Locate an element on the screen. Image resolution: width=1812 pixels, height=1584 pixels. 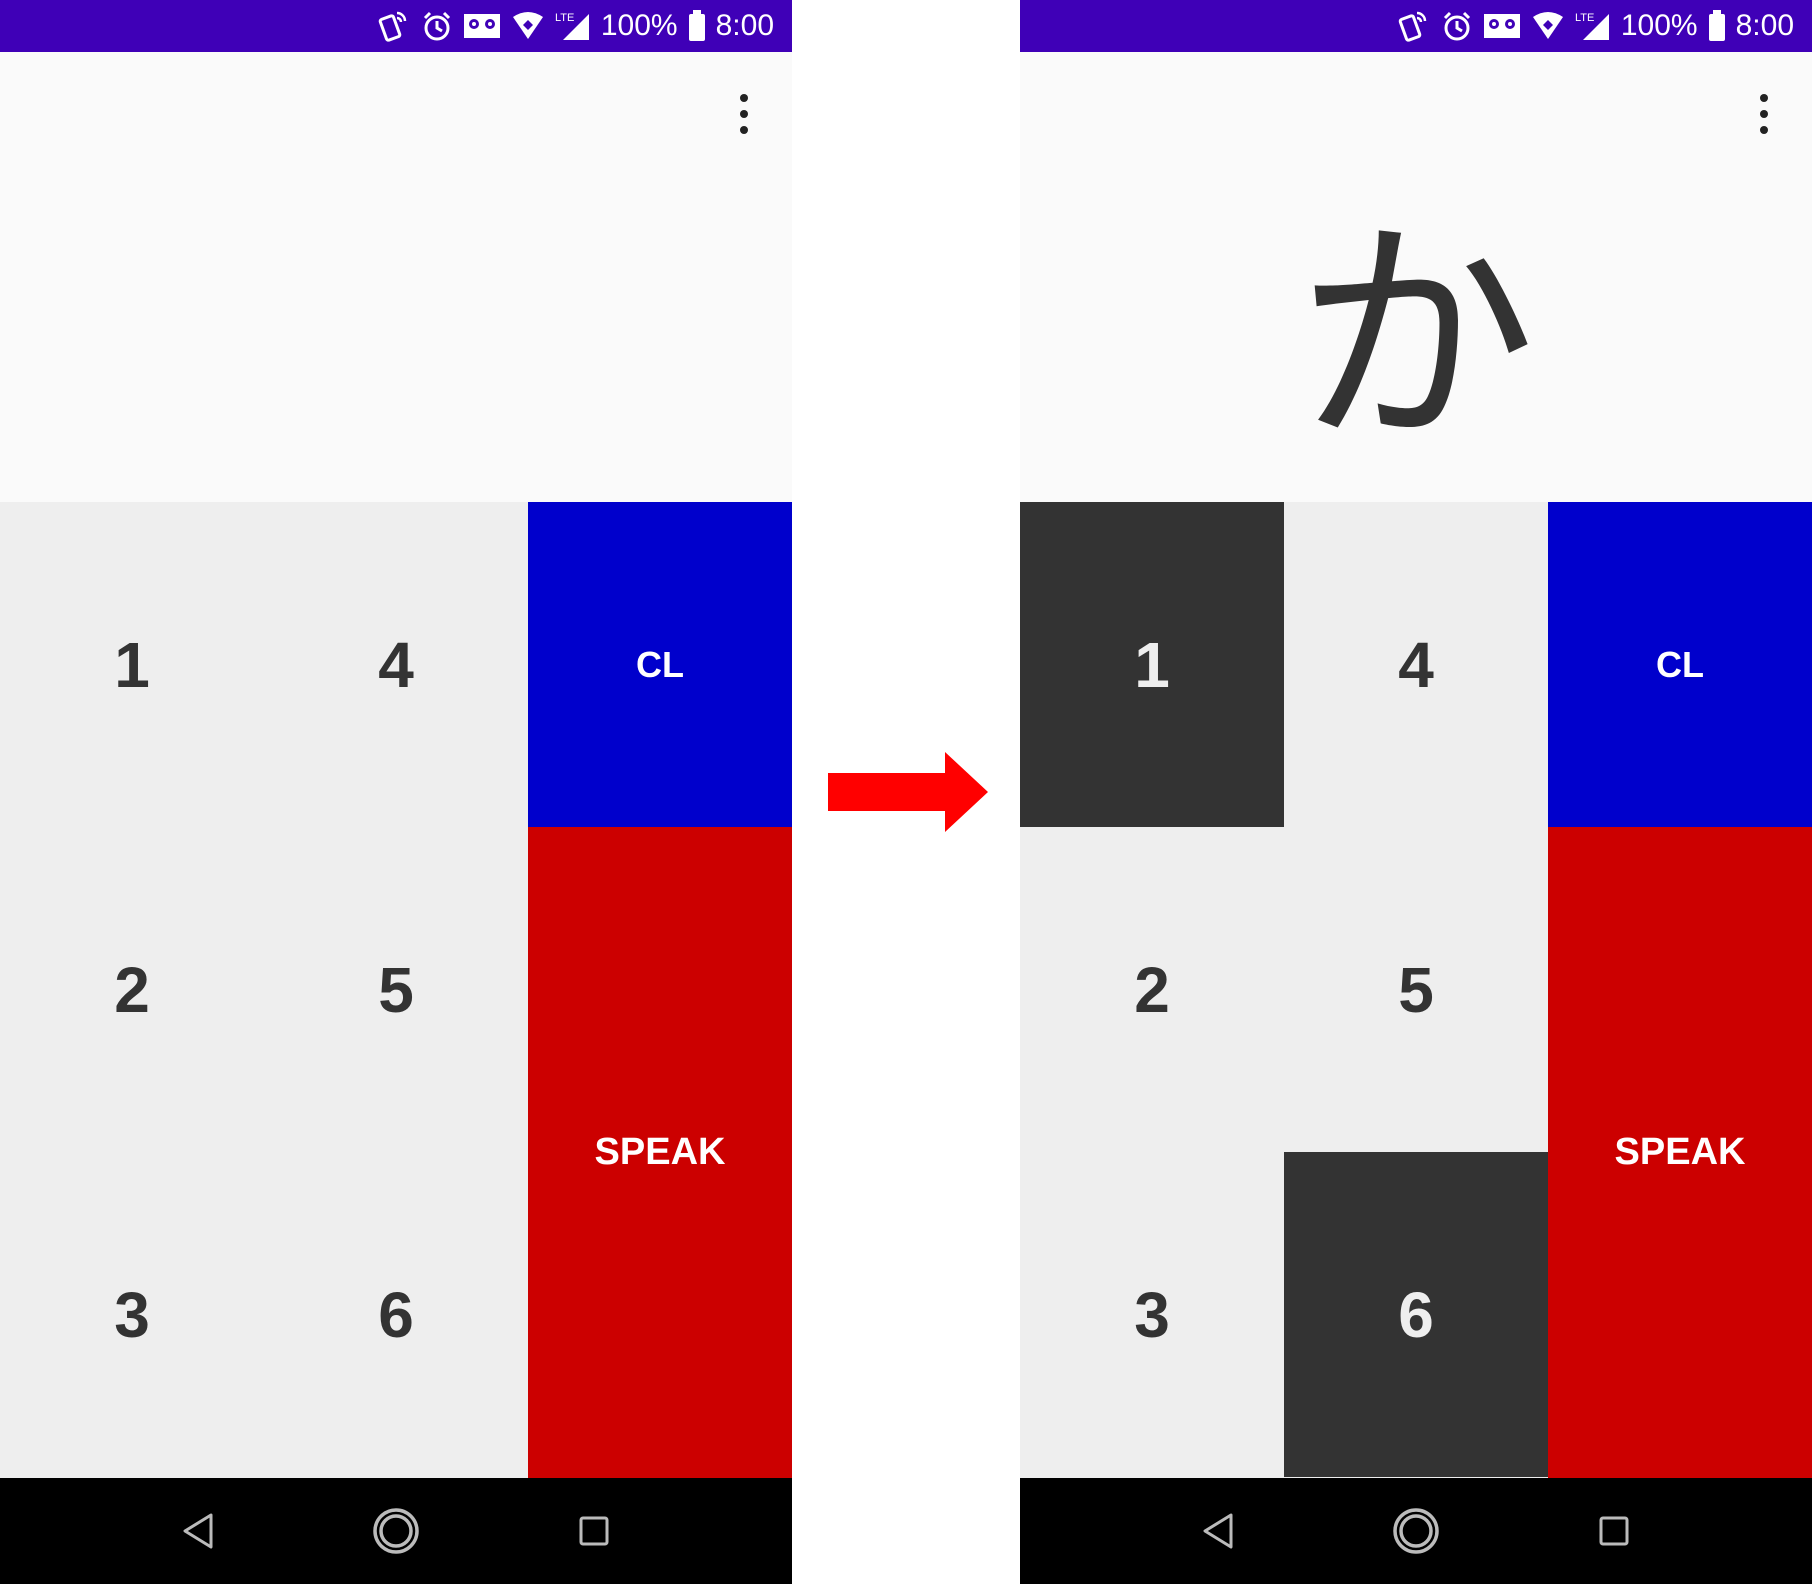
display-area is located at coordinates (396, 277).